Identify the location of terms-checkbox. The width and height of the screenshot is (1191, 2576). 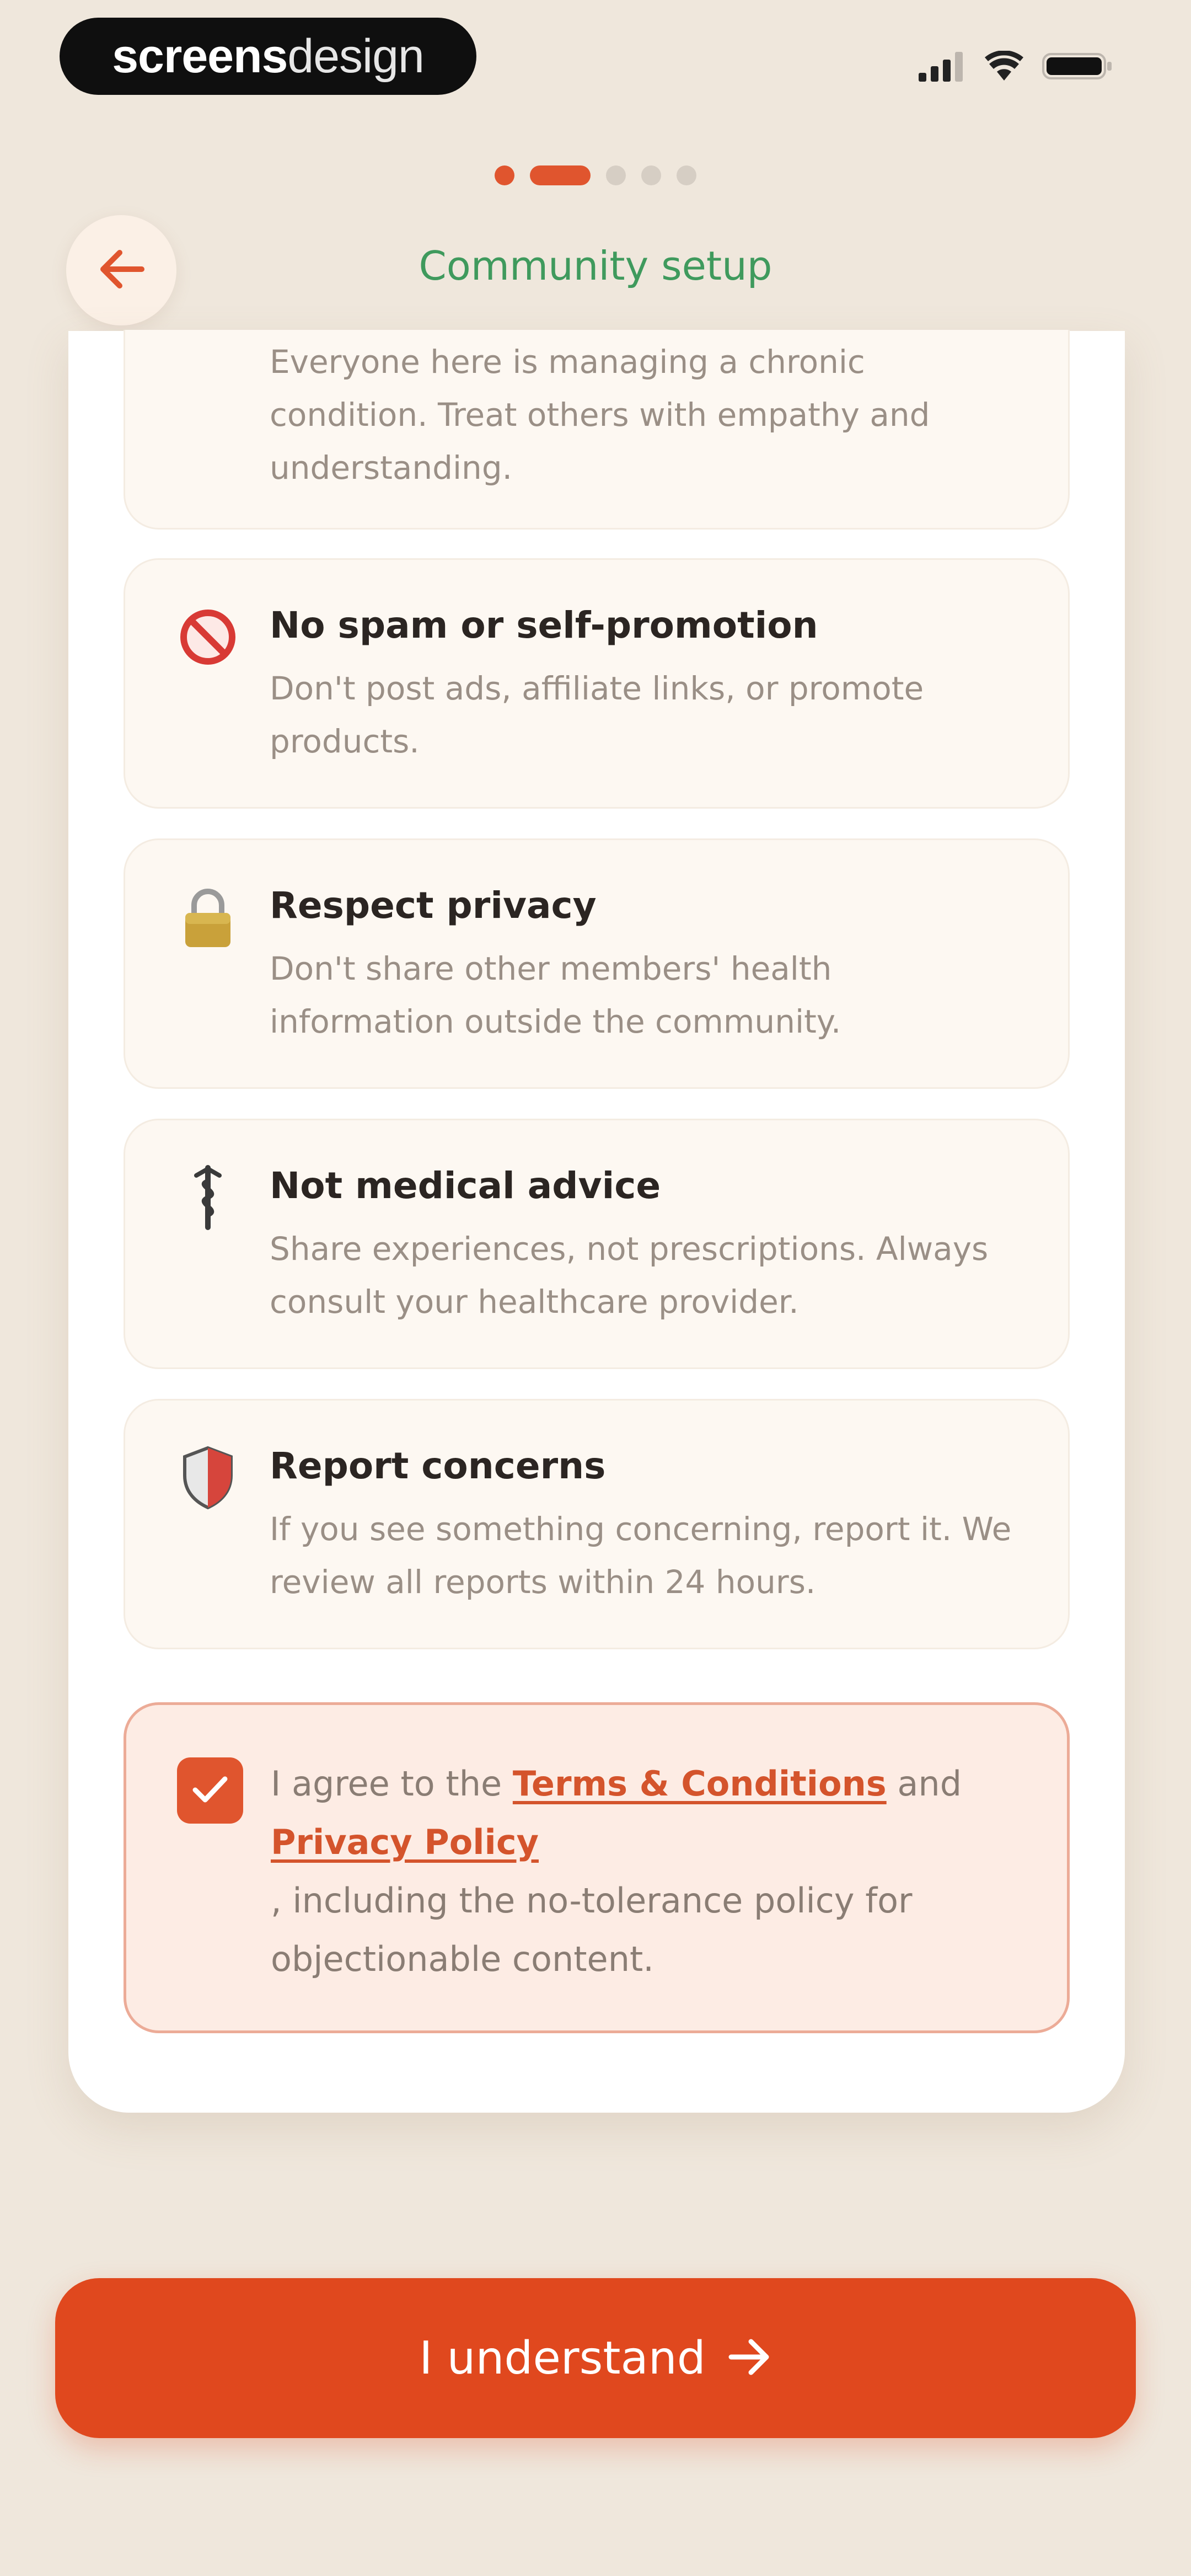
(210, 1790).